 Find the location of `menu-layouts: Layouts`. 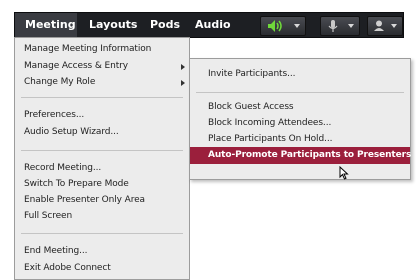

menu-layouts: Layouts is located at coordinates (113, 25).